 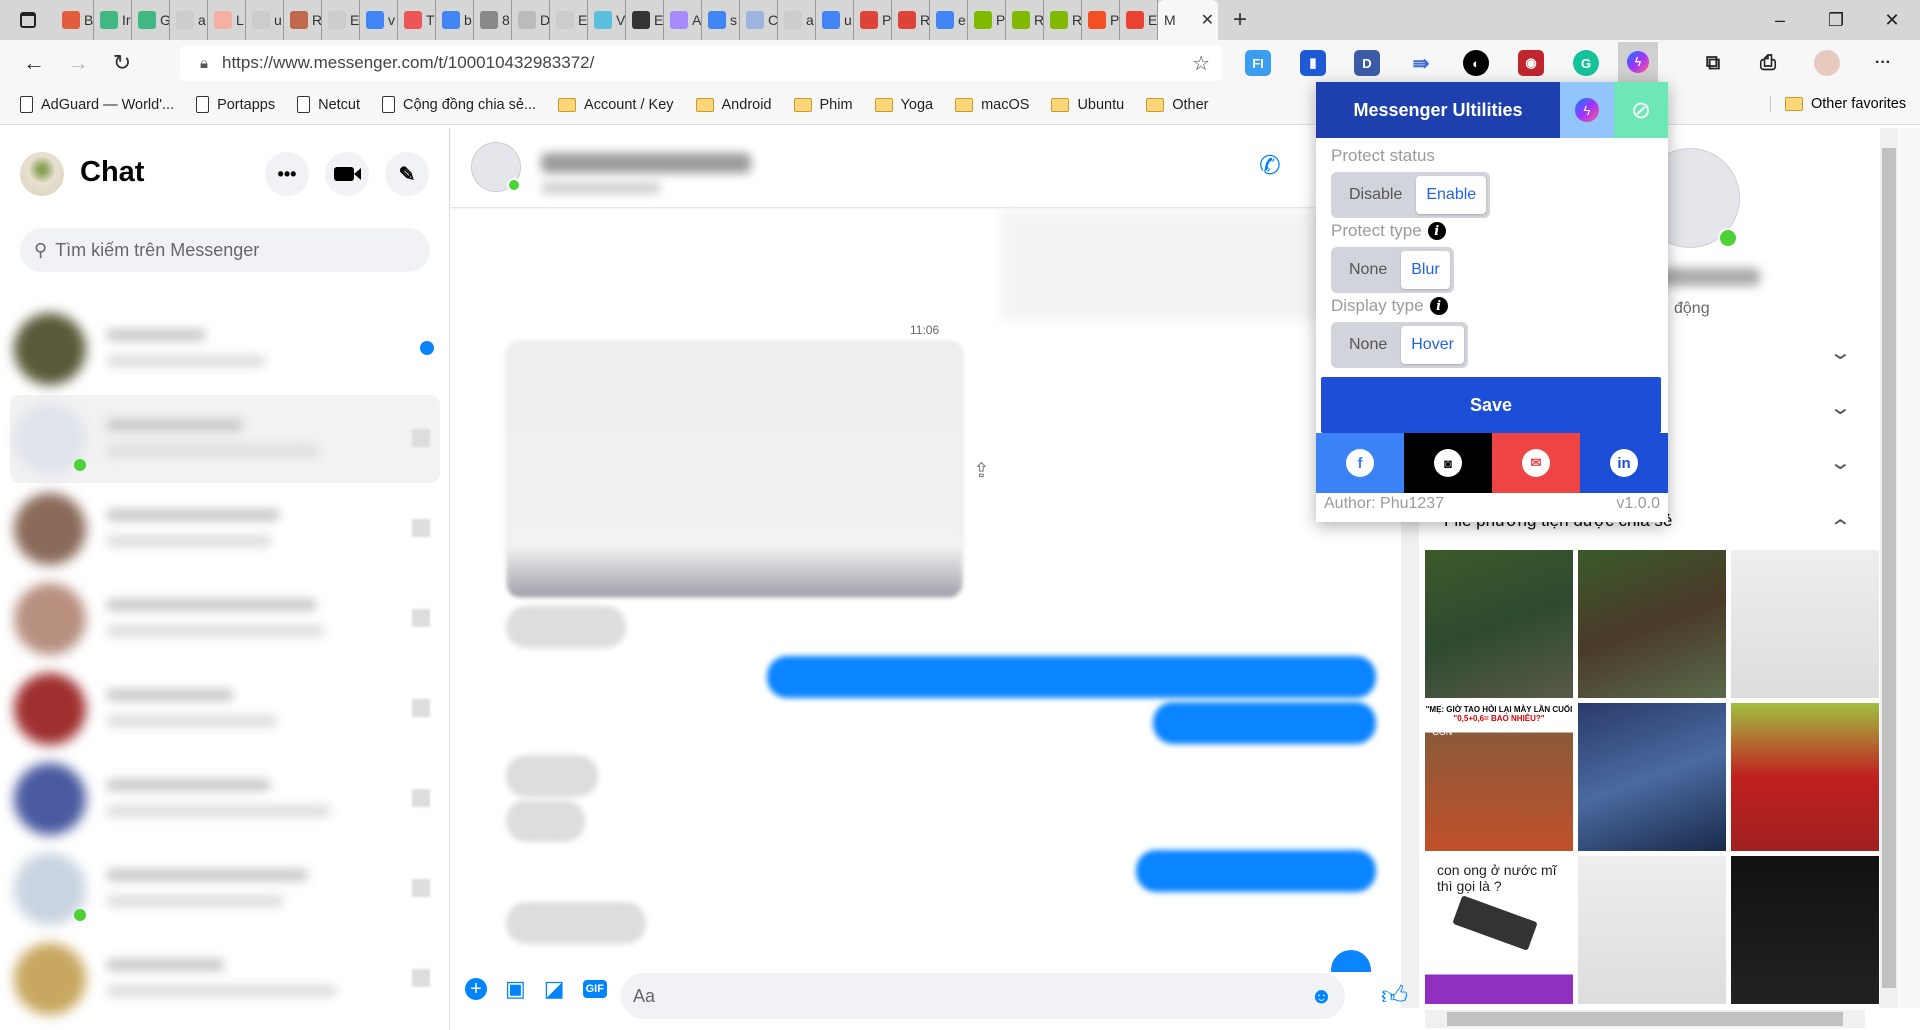 I want to click on github-link: ◙, so click(x=1448, y=463).